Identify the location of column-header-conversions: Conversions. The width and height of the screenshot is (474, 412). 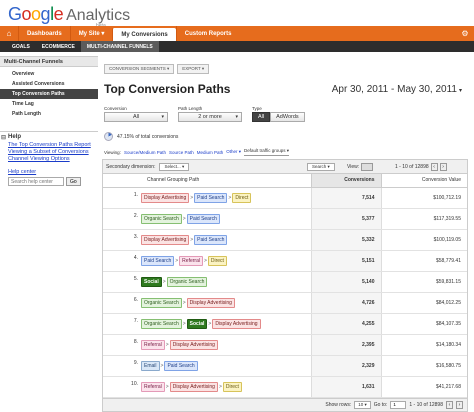
(346, 181).